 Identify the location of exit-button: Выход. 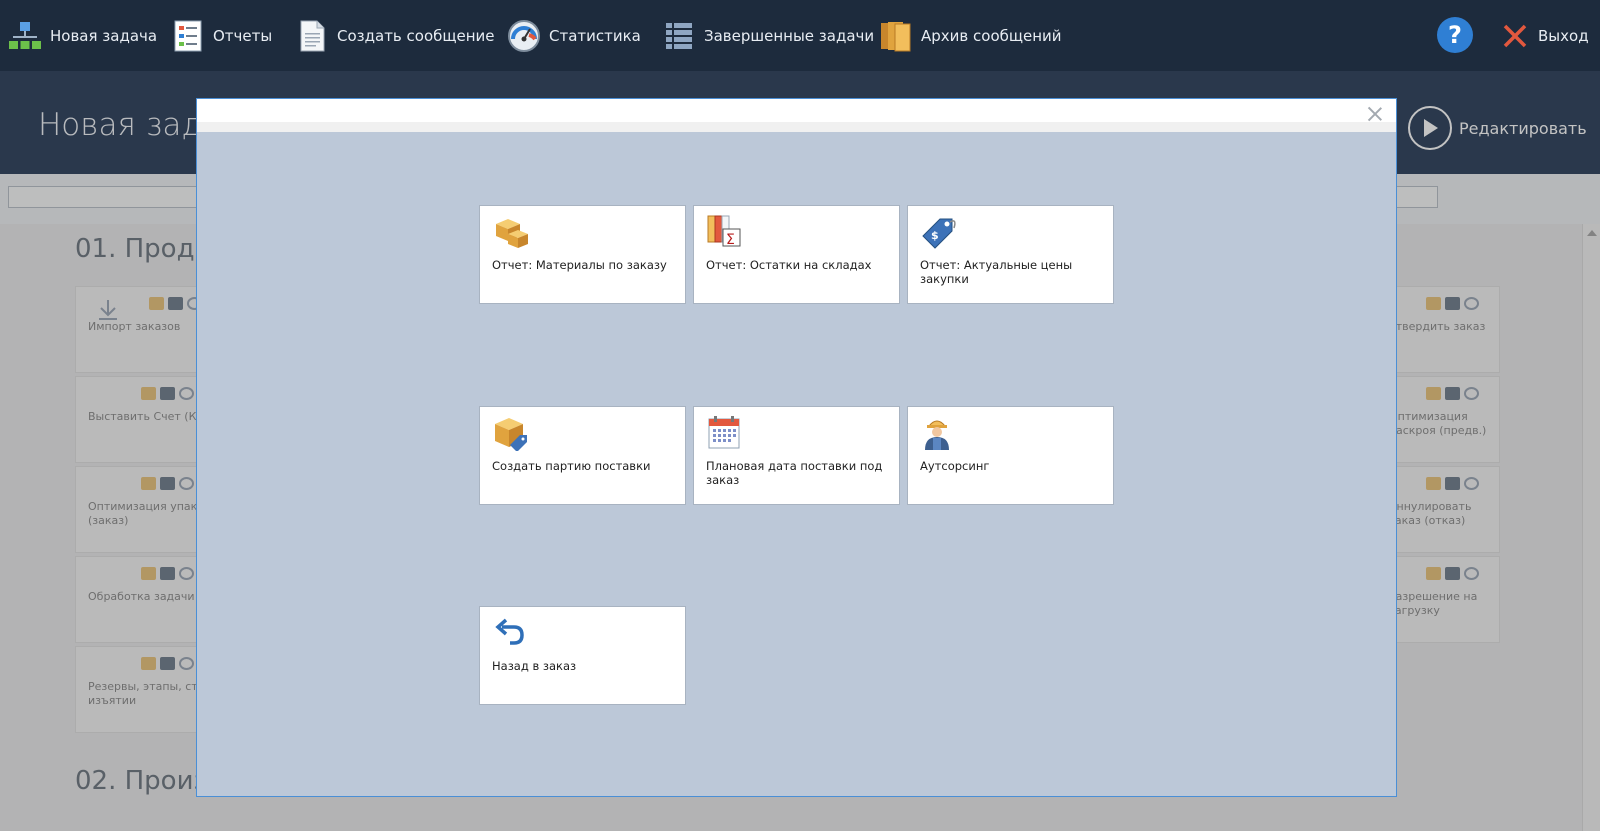
(1545, 35).